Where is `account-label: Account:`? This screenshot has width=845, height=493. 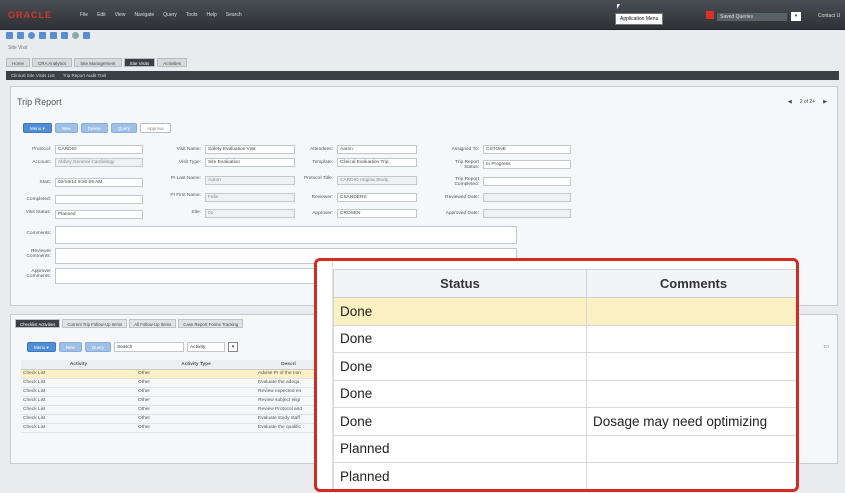
account-label: Account: is located at coordinates (41, 162).